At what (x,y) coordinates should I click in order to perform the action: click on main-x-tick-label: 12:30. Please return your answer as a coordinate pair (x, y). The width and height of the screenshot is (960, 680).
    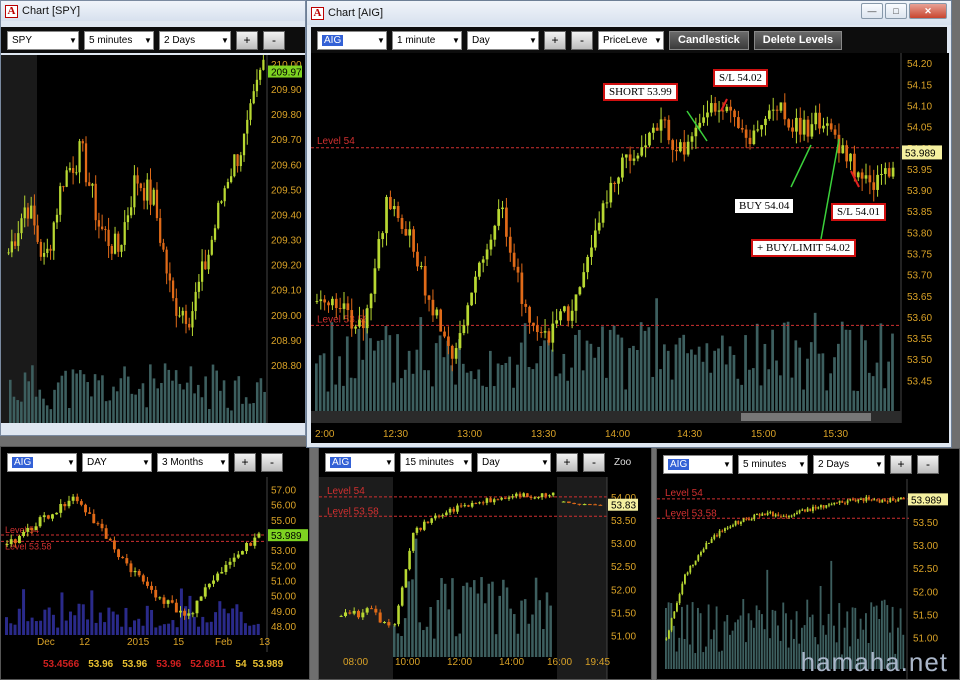
    Looking at the image, I should click on (395, 434).